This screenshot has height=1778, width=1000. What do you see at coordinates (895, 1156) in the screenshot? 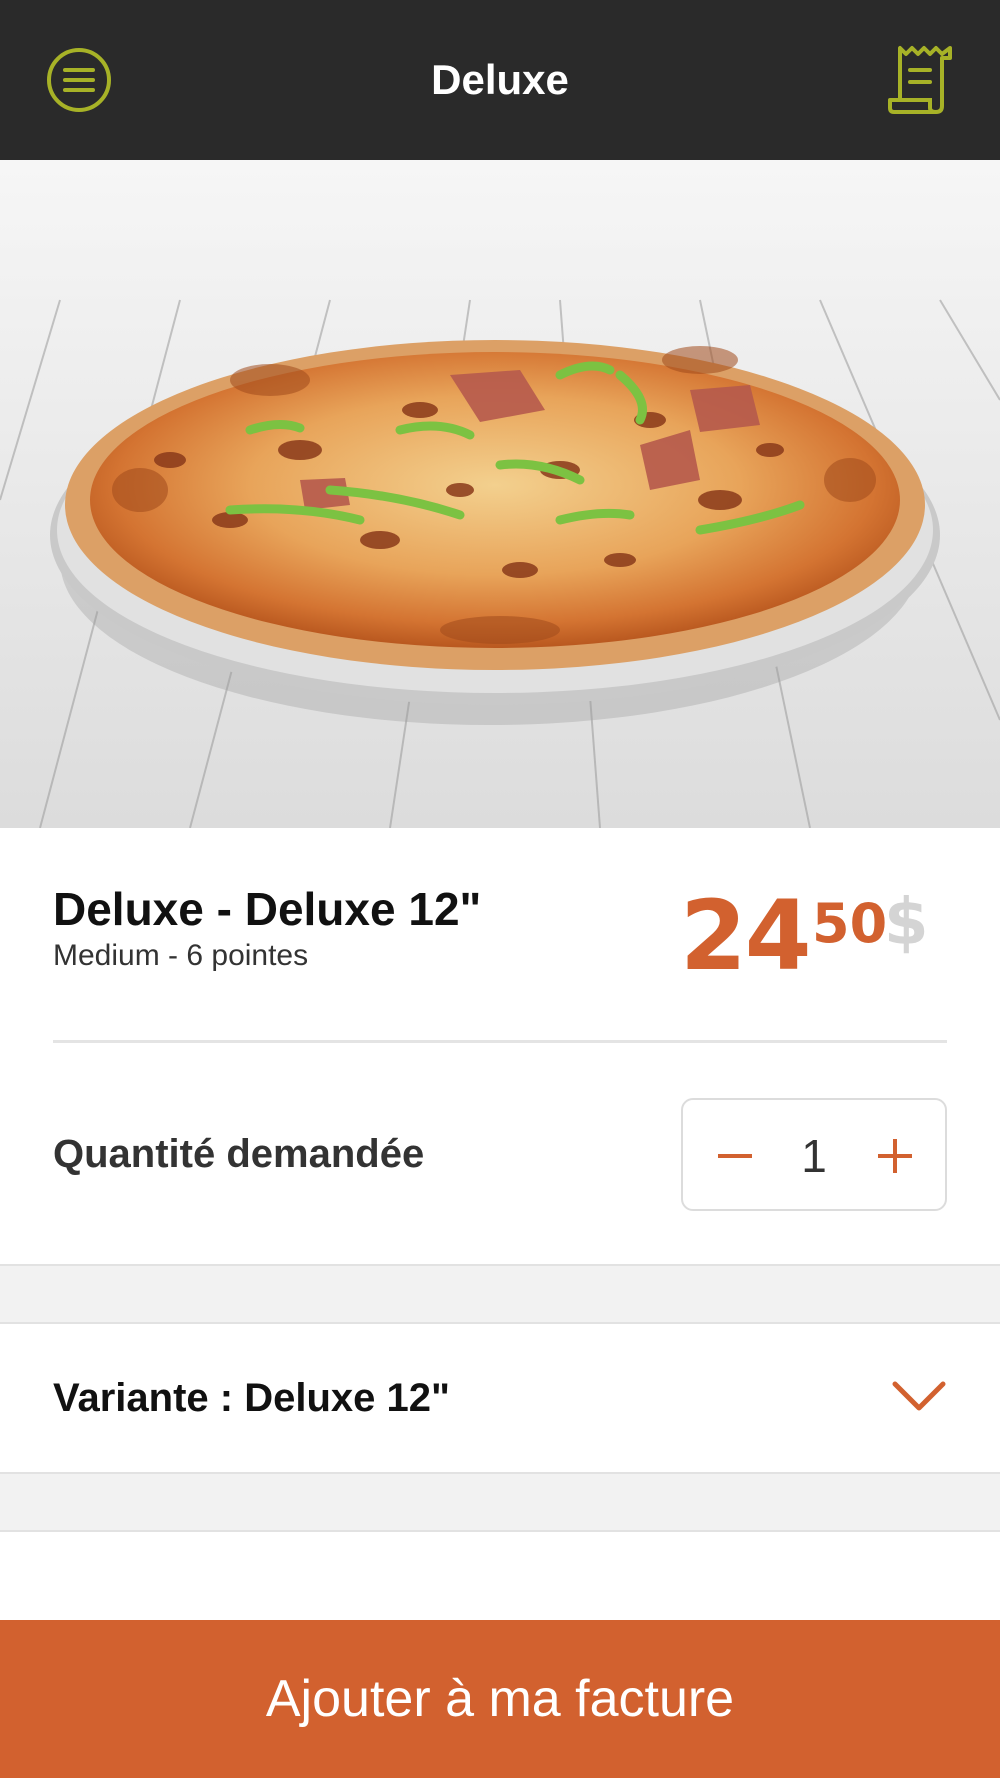
I see `plus-icon` at bounding box center [895, 1156].